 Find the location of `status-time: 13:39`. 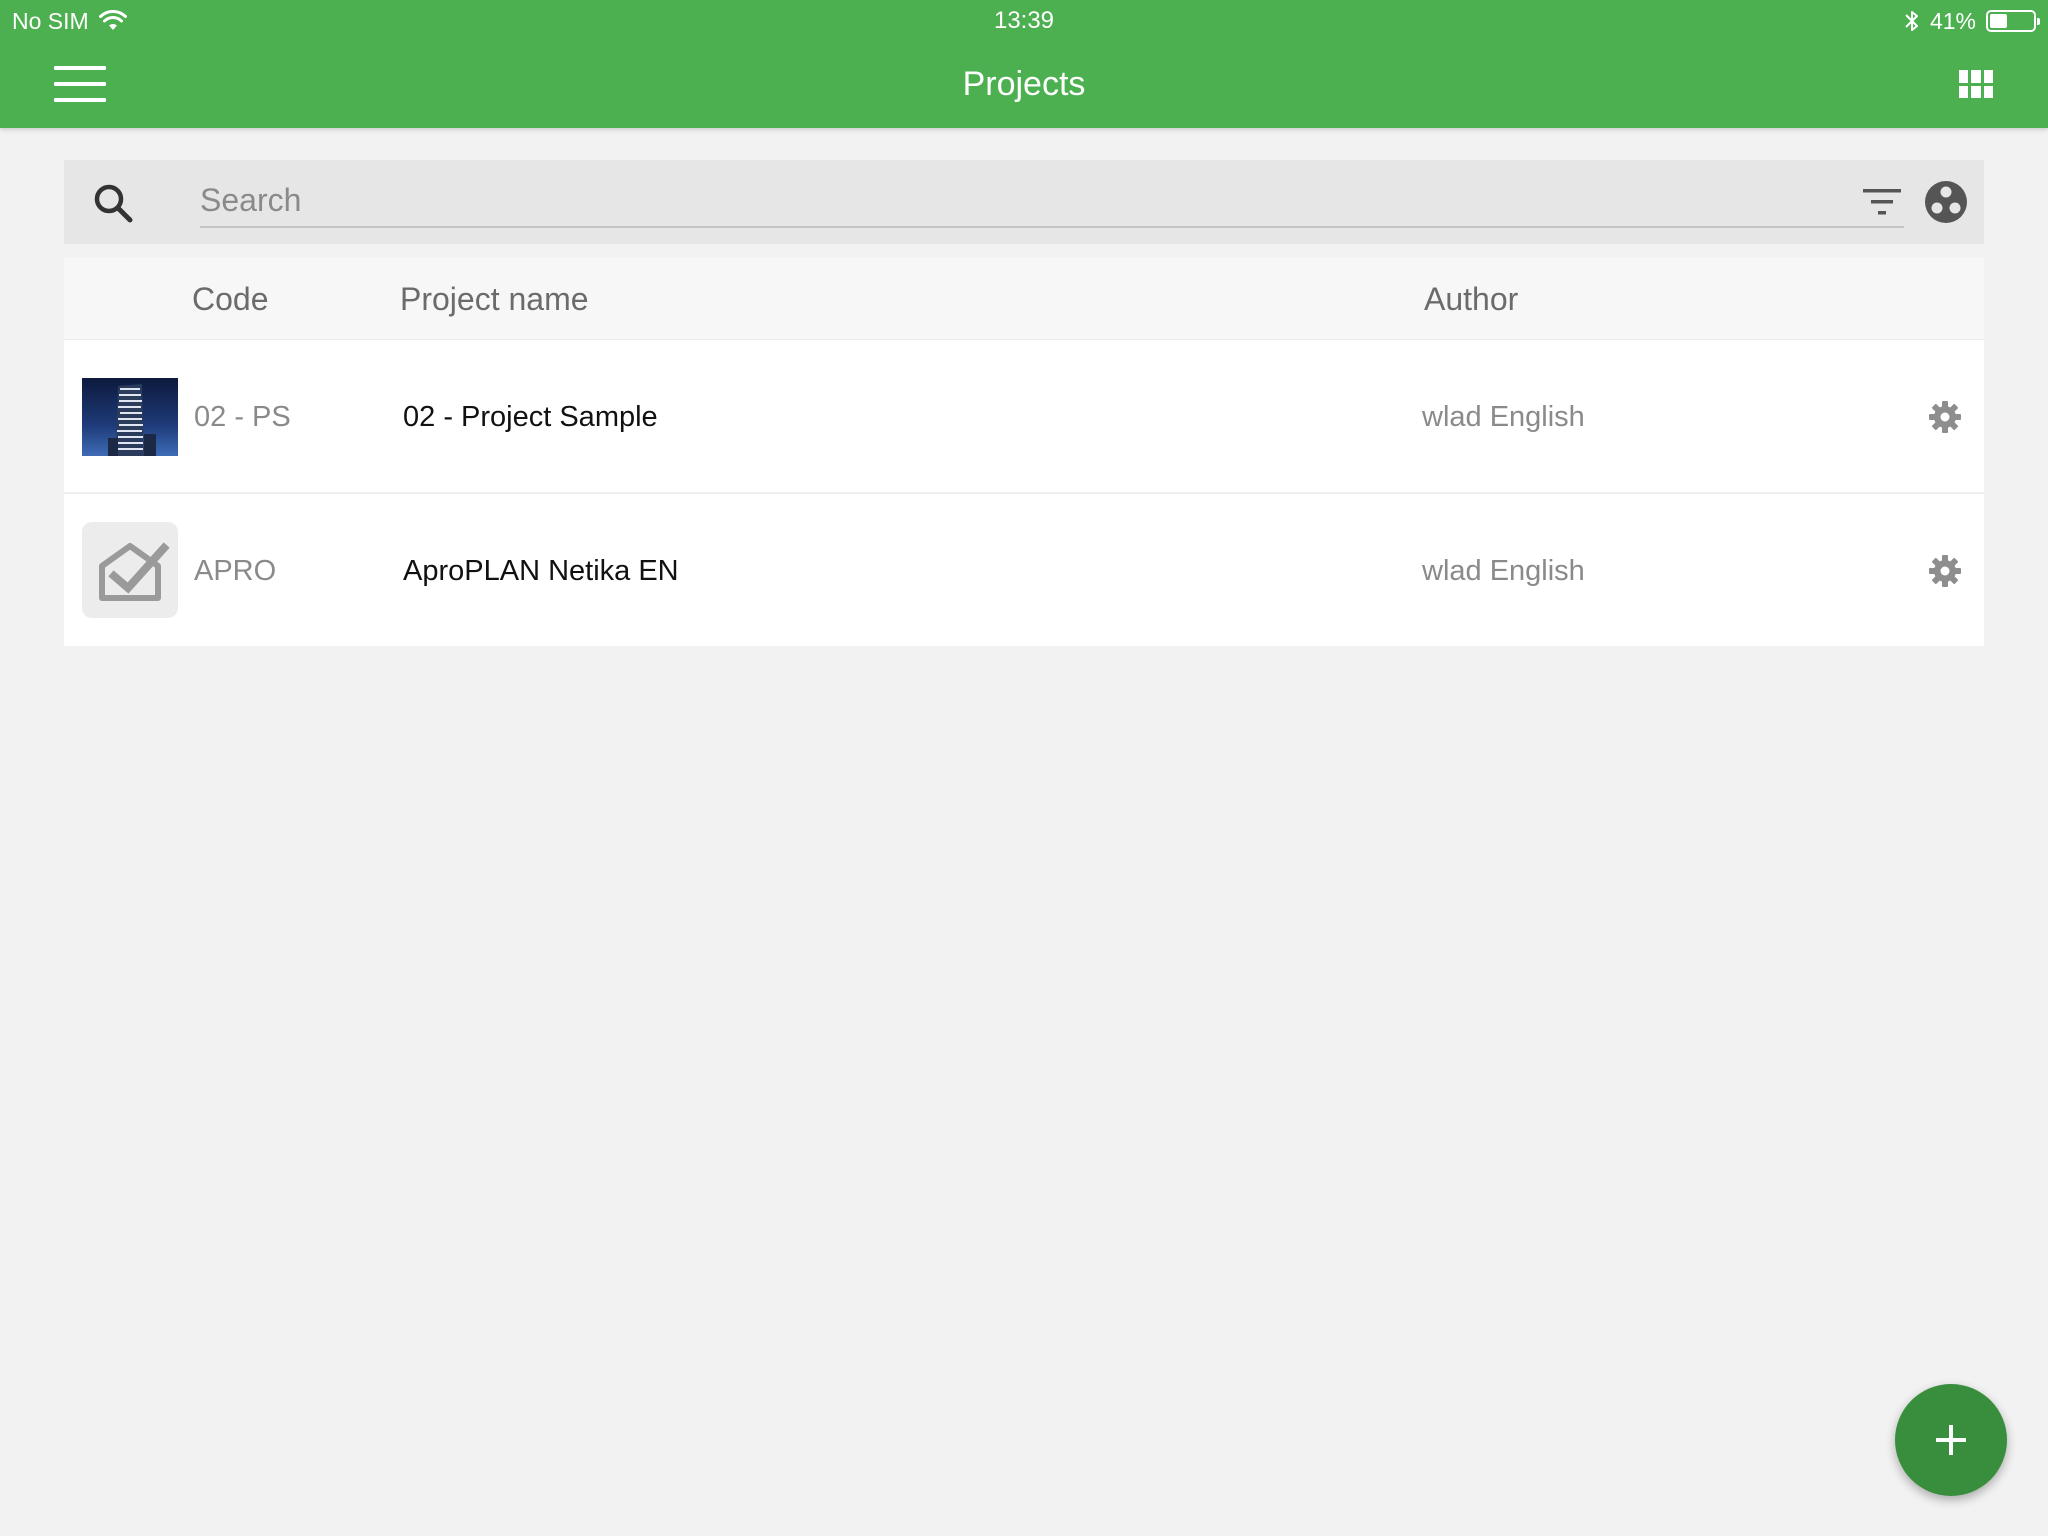

status-time: 13:39 is located at coordinates (1024, 20).